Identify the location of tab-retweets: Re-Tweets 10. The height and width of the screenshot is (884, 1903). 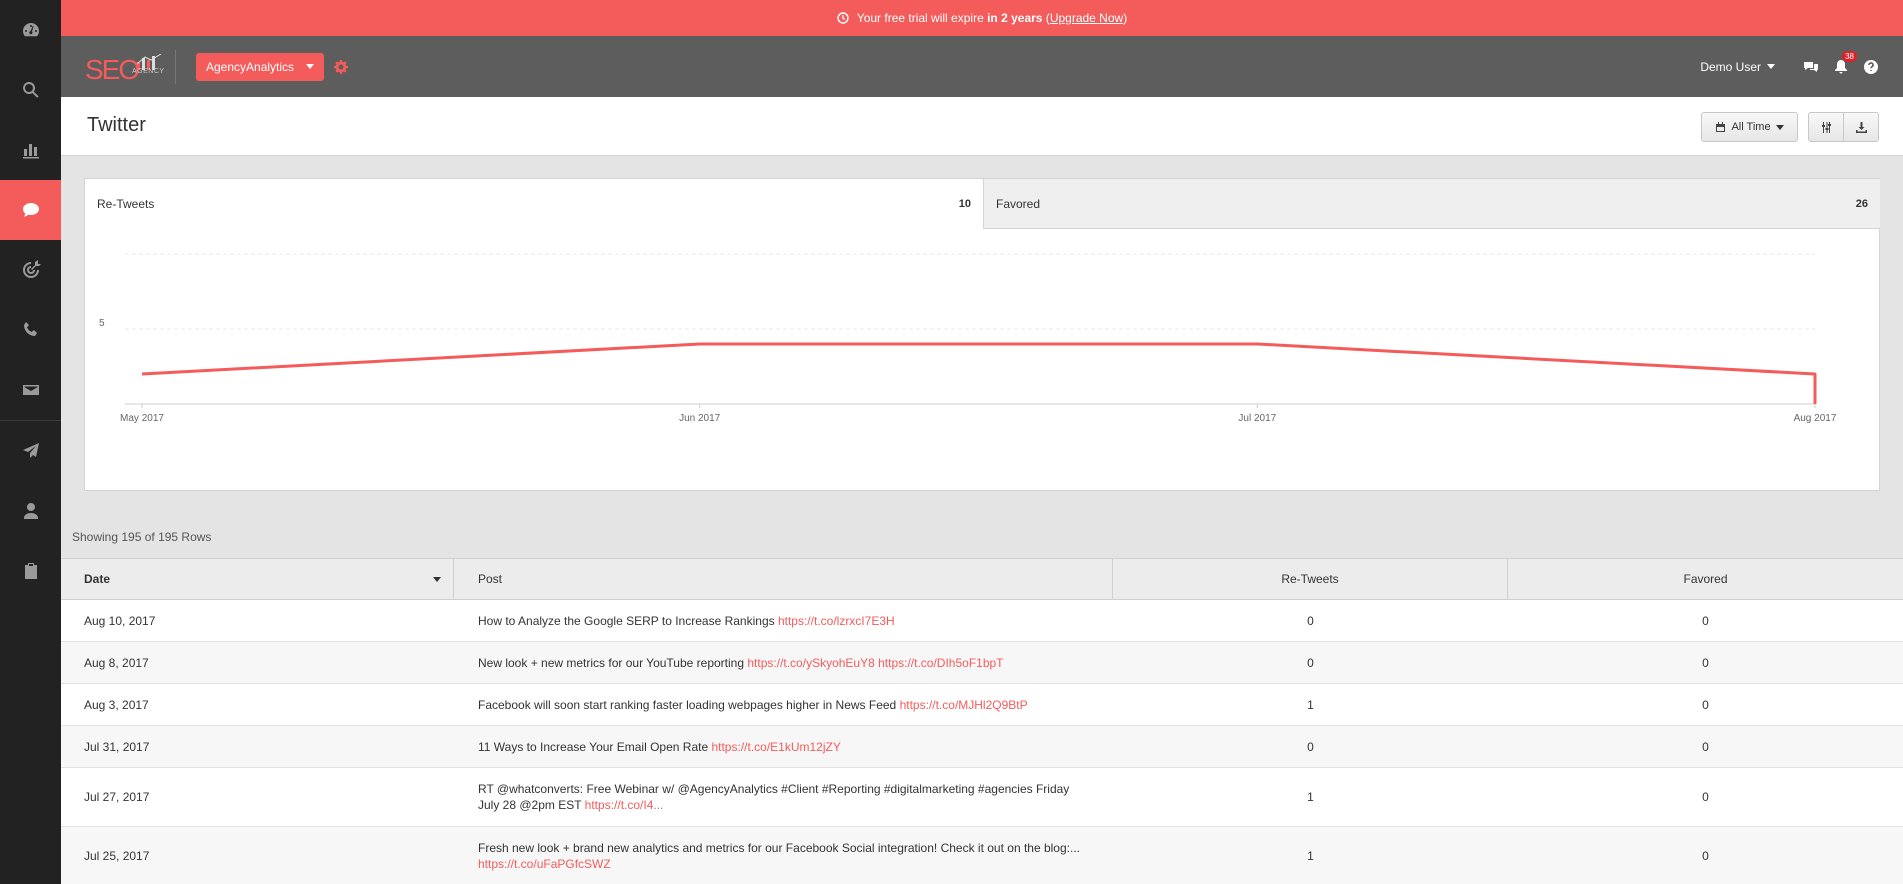
(534, 204).